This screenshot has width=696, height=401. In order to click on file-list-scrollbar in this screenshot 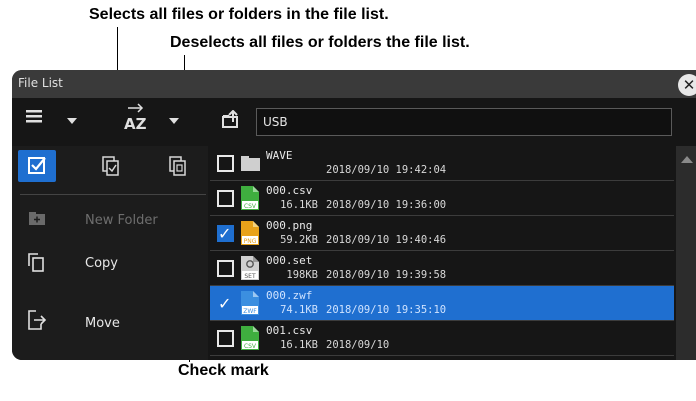, I will do `click(686, 253)`.